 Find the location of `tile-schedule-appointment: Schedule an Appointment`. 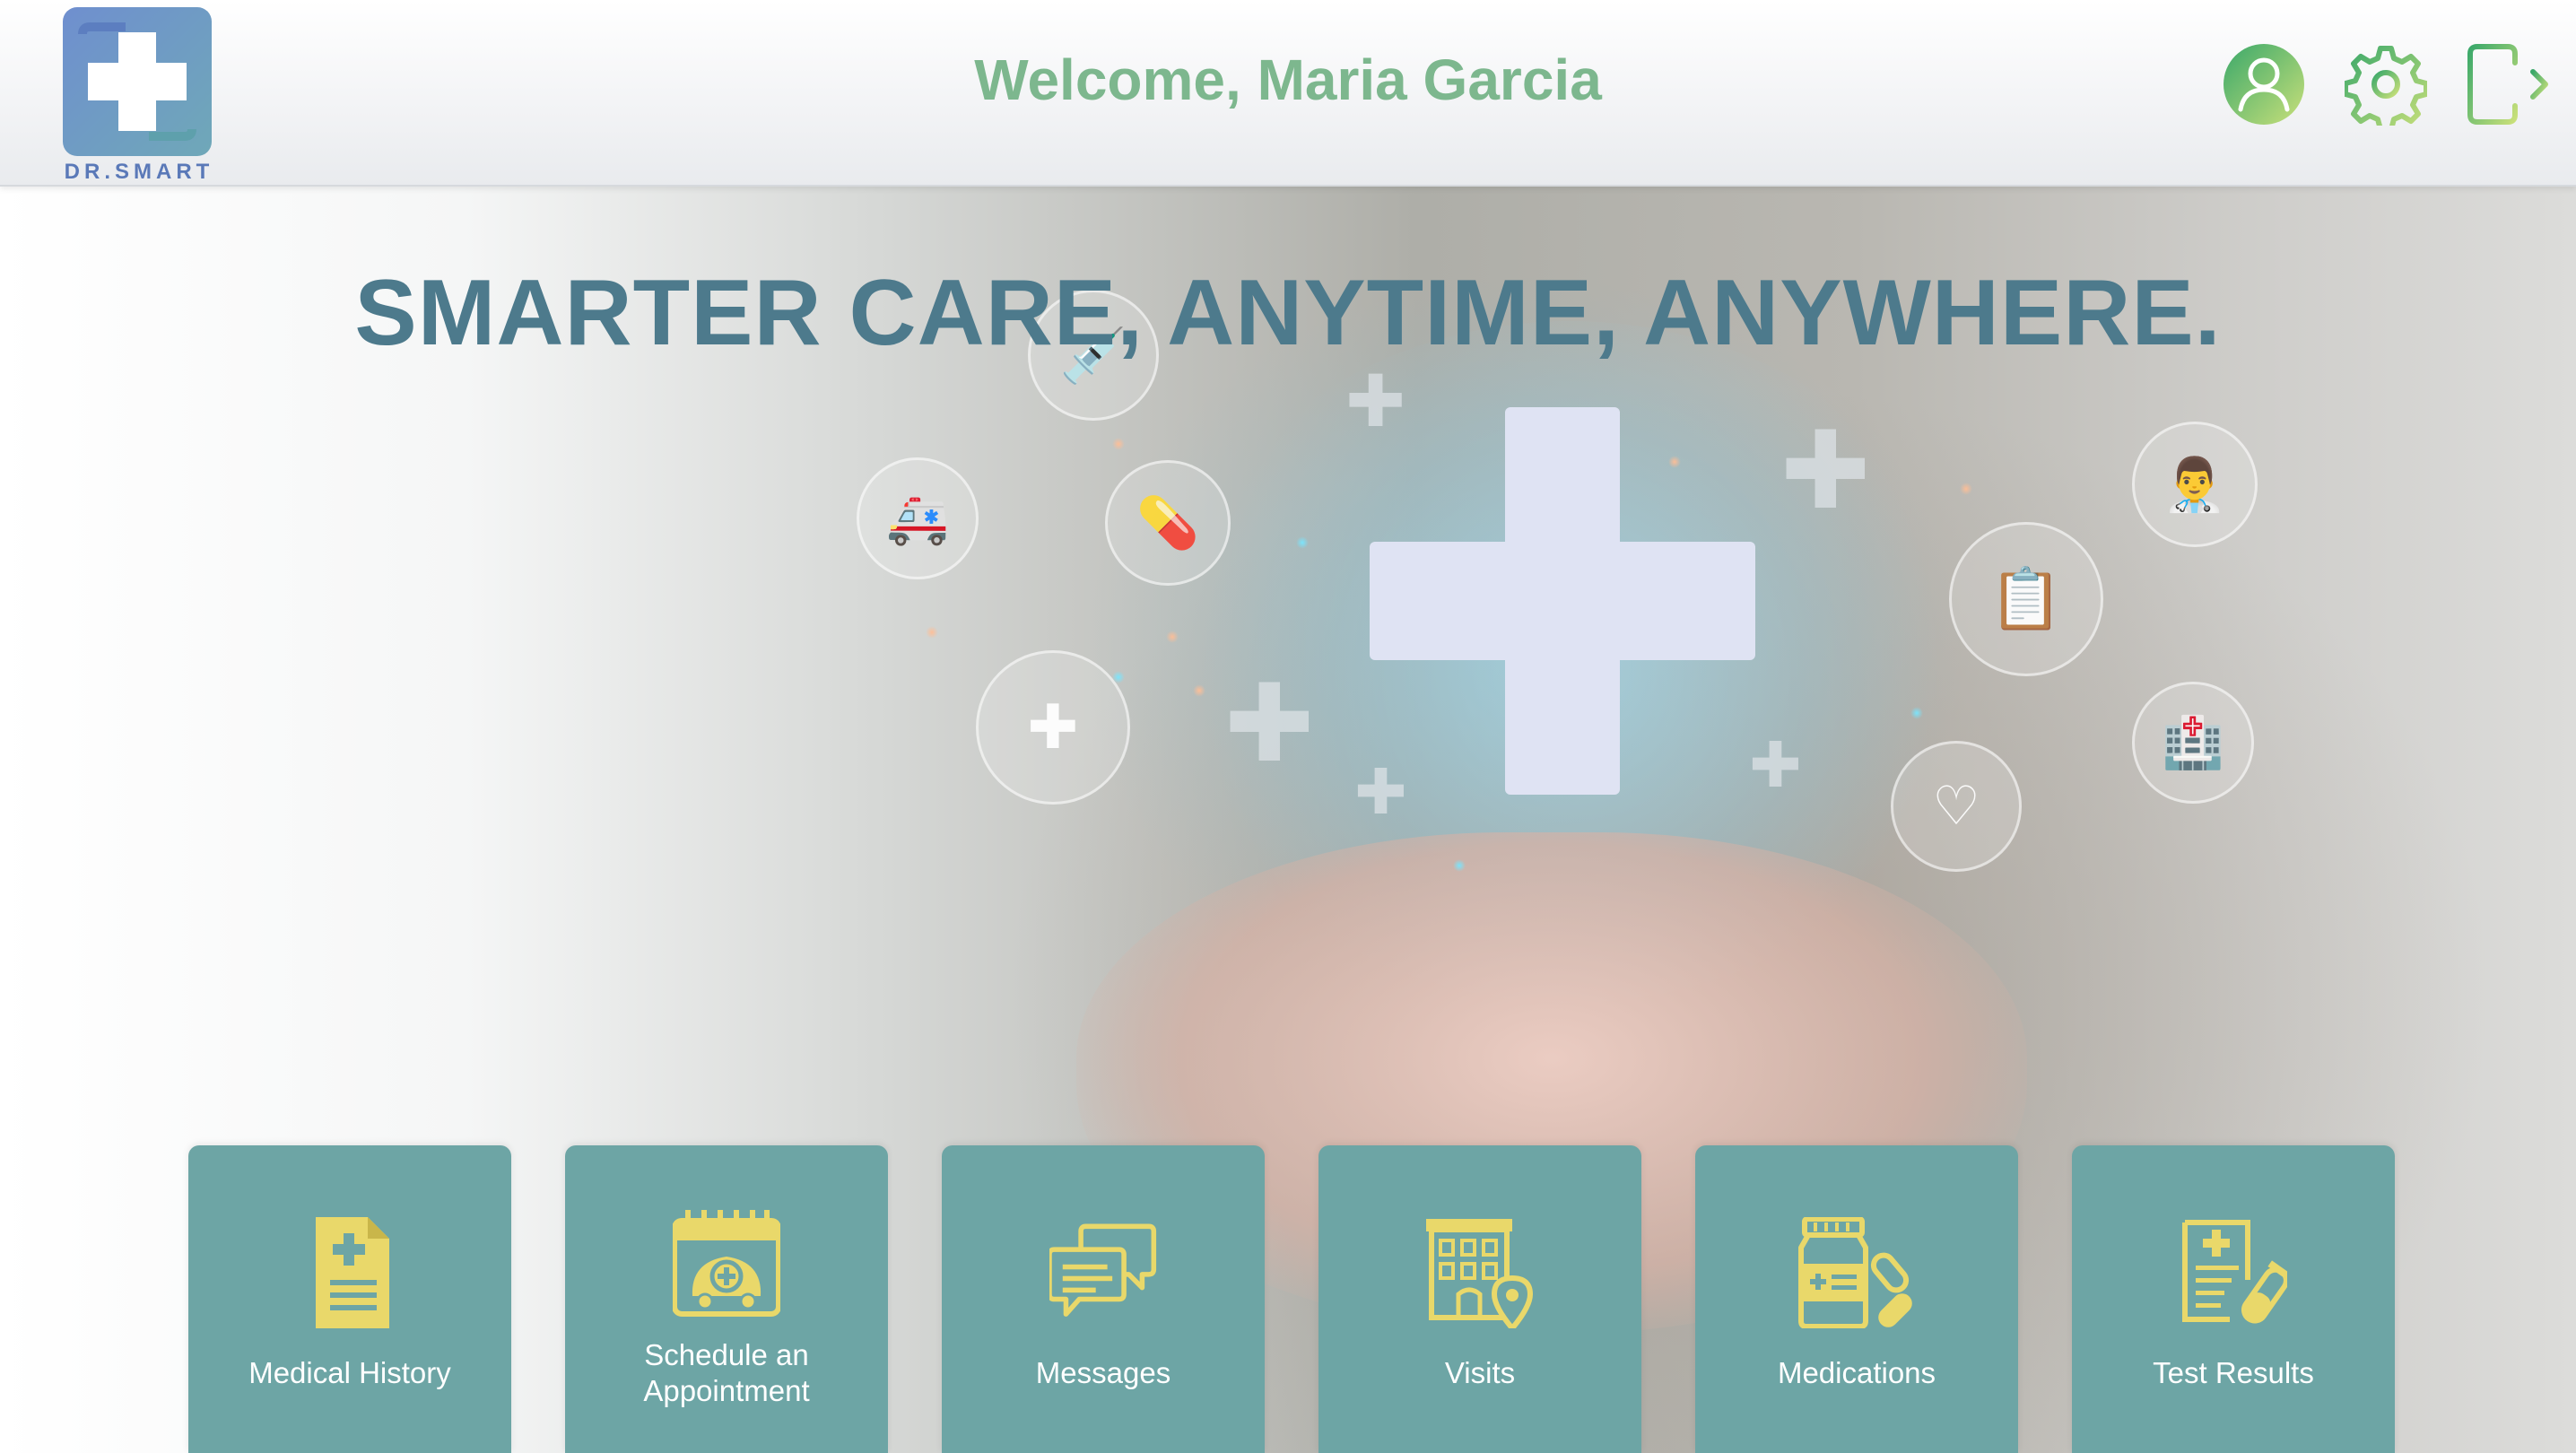

tile-schedule-appointment: Schedule an Appointment is located at coordinates (726, 1299).